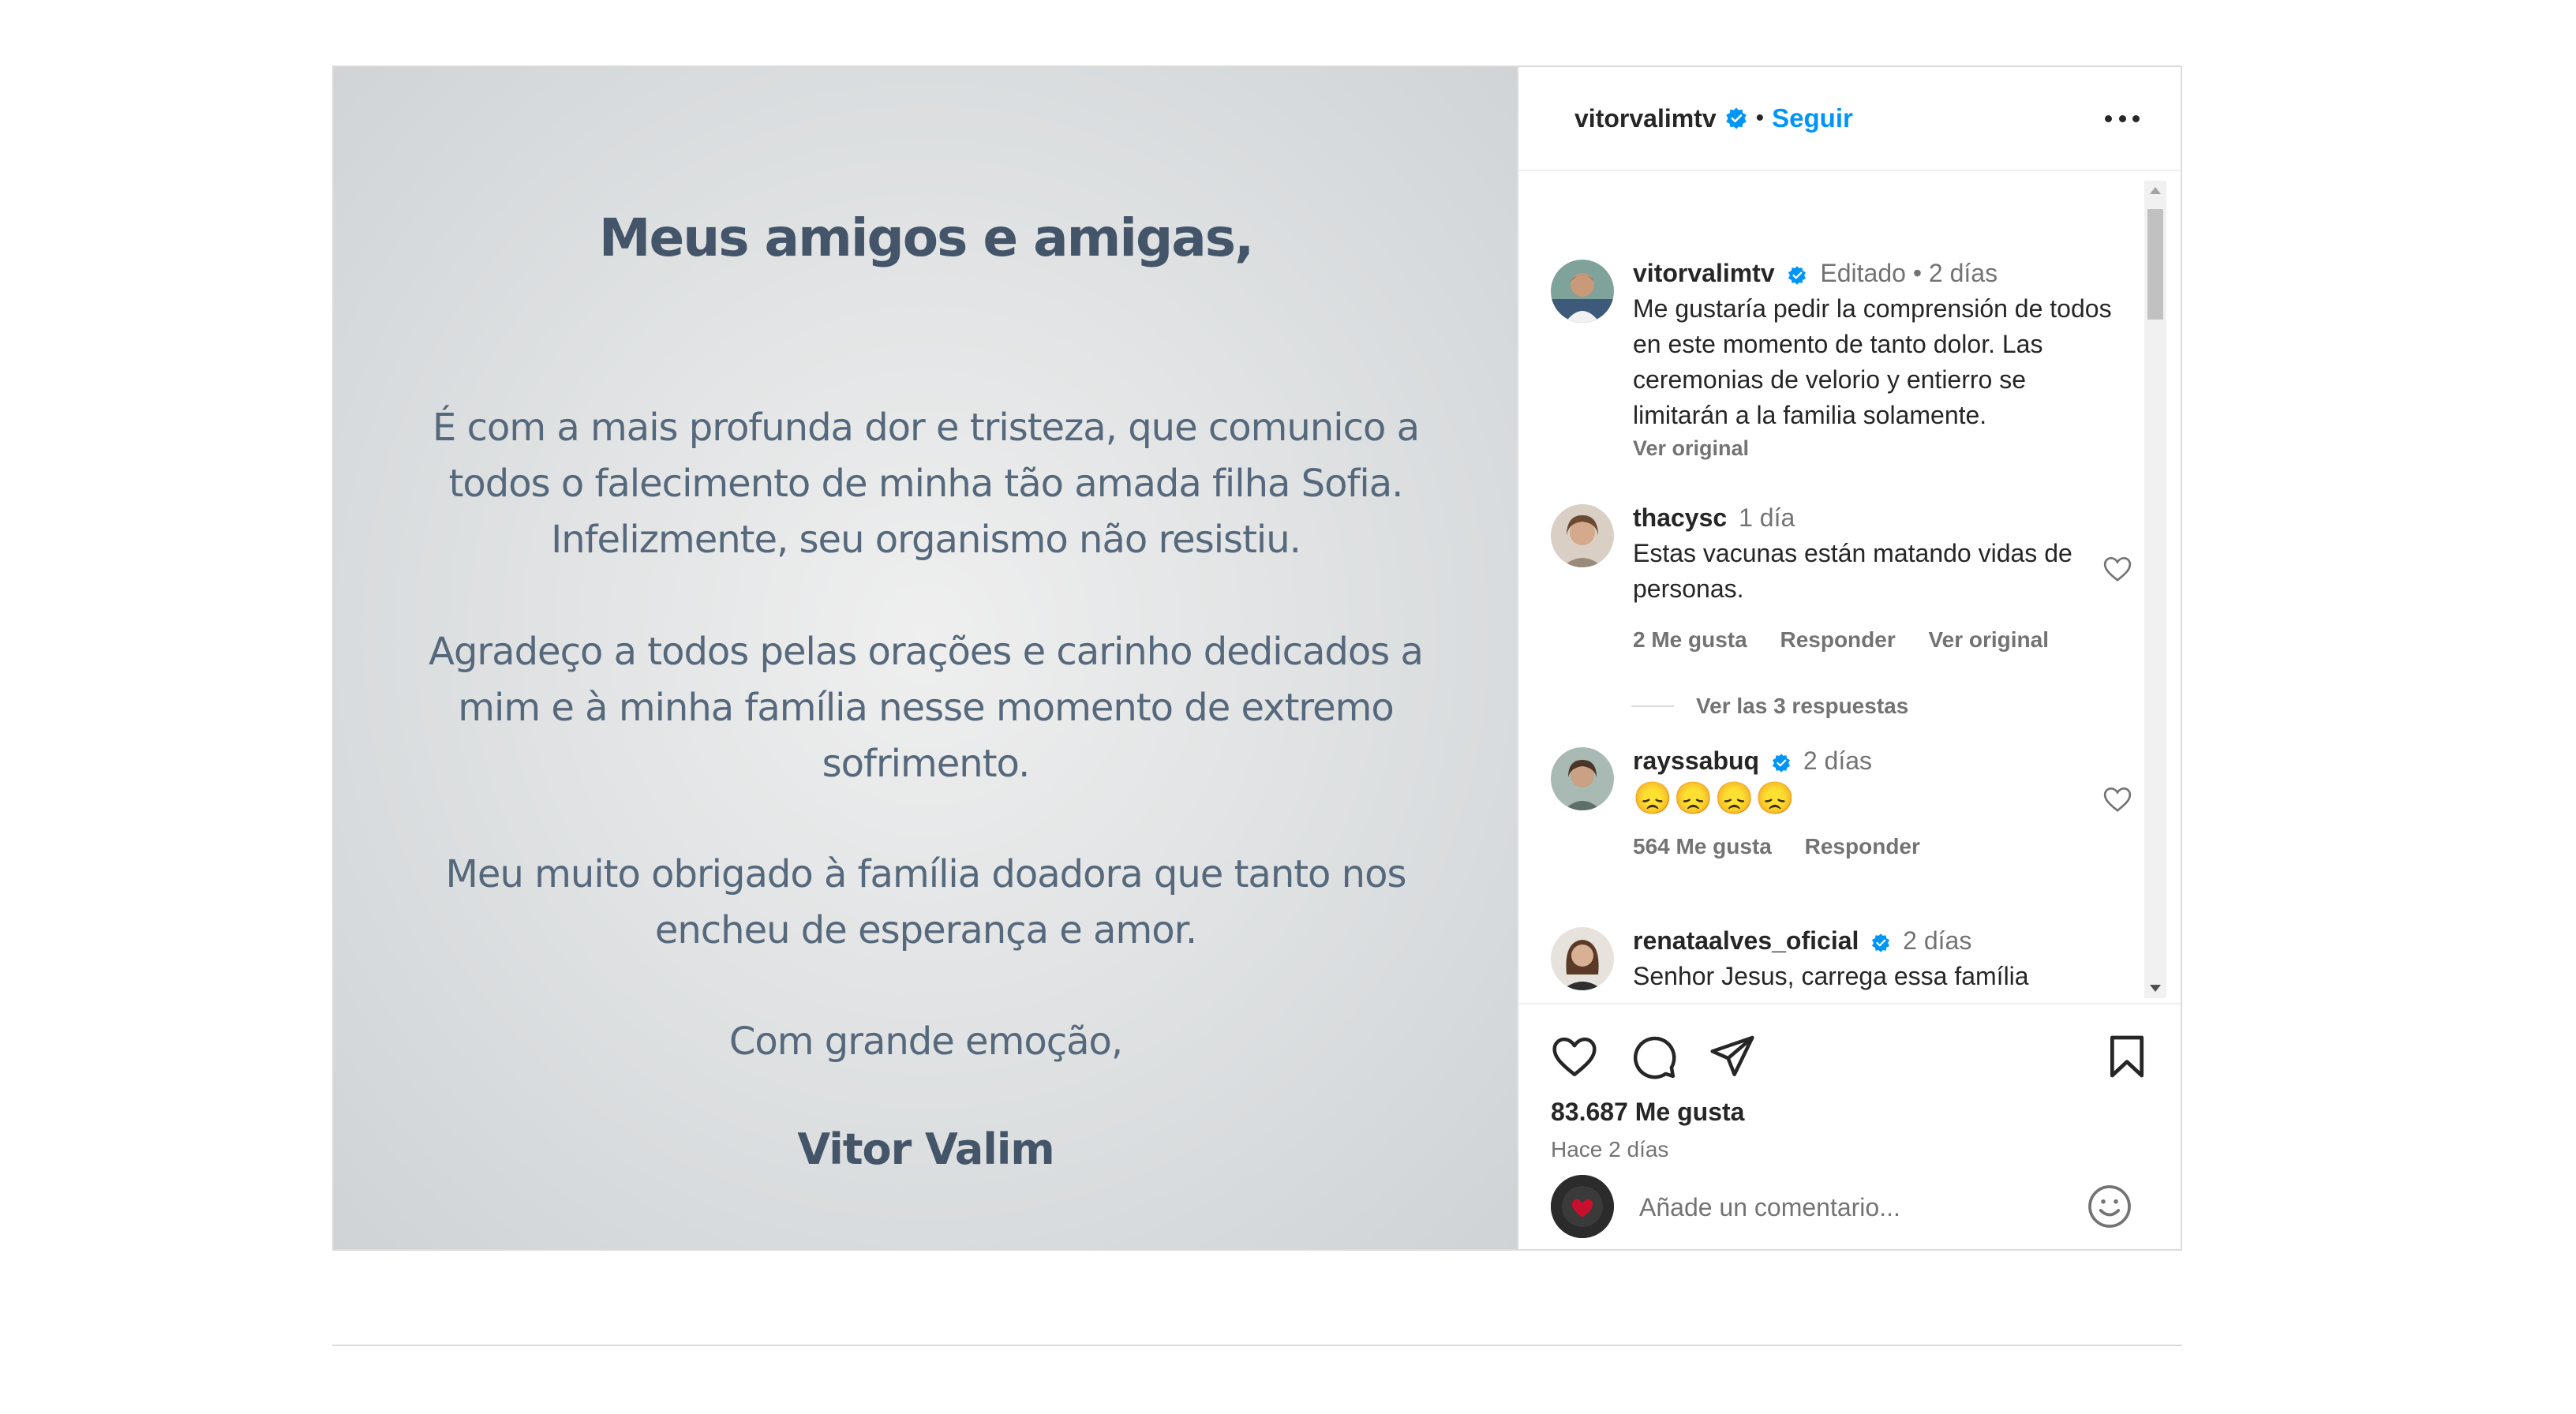 Image resolution: width=2576 pixels, height=1414 pixels. I want to click on post-actions: 83.687 Me gusta Hace 2 días, so click(1850, 1127).